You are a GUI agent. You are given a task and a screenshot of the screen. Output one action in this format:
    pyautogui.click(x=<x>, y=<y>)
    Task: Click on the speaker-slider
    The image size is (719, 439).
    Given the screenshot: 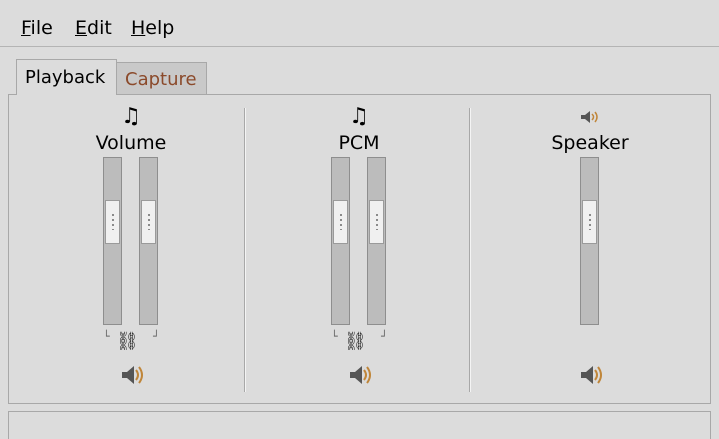 What is the action you would take?
    pyautogui.click(x=589, y=241)
    